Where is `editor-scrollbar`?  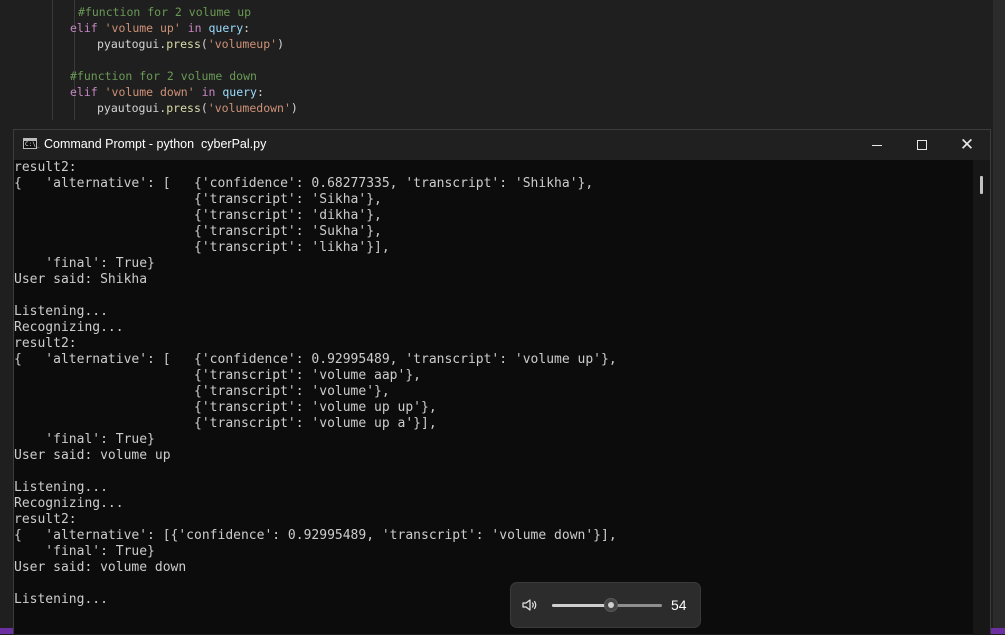
editor-scrollbar is located at coordinates (999, 317).